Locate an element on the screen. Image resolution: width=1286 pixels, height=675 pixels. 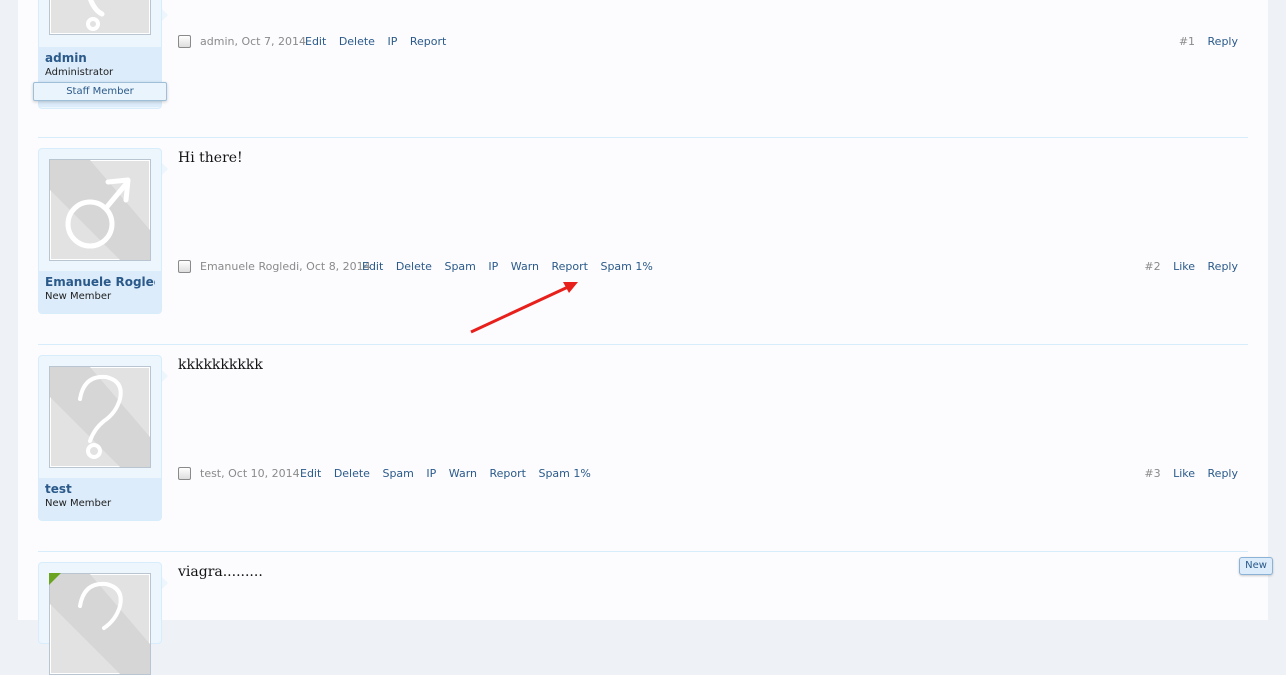
username: Emanuele Rogledi is located at coordinates (100, 282).